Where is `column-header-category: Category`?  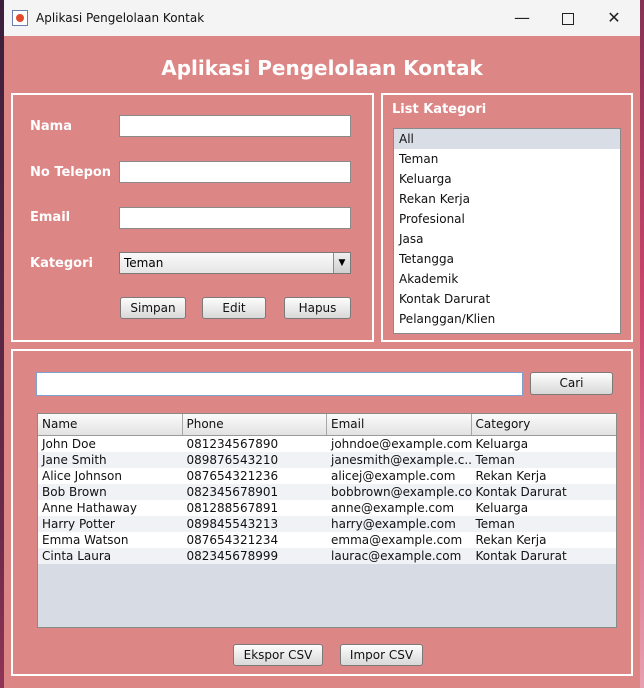 column-header-category: Category is located at coordinates (544, 424).